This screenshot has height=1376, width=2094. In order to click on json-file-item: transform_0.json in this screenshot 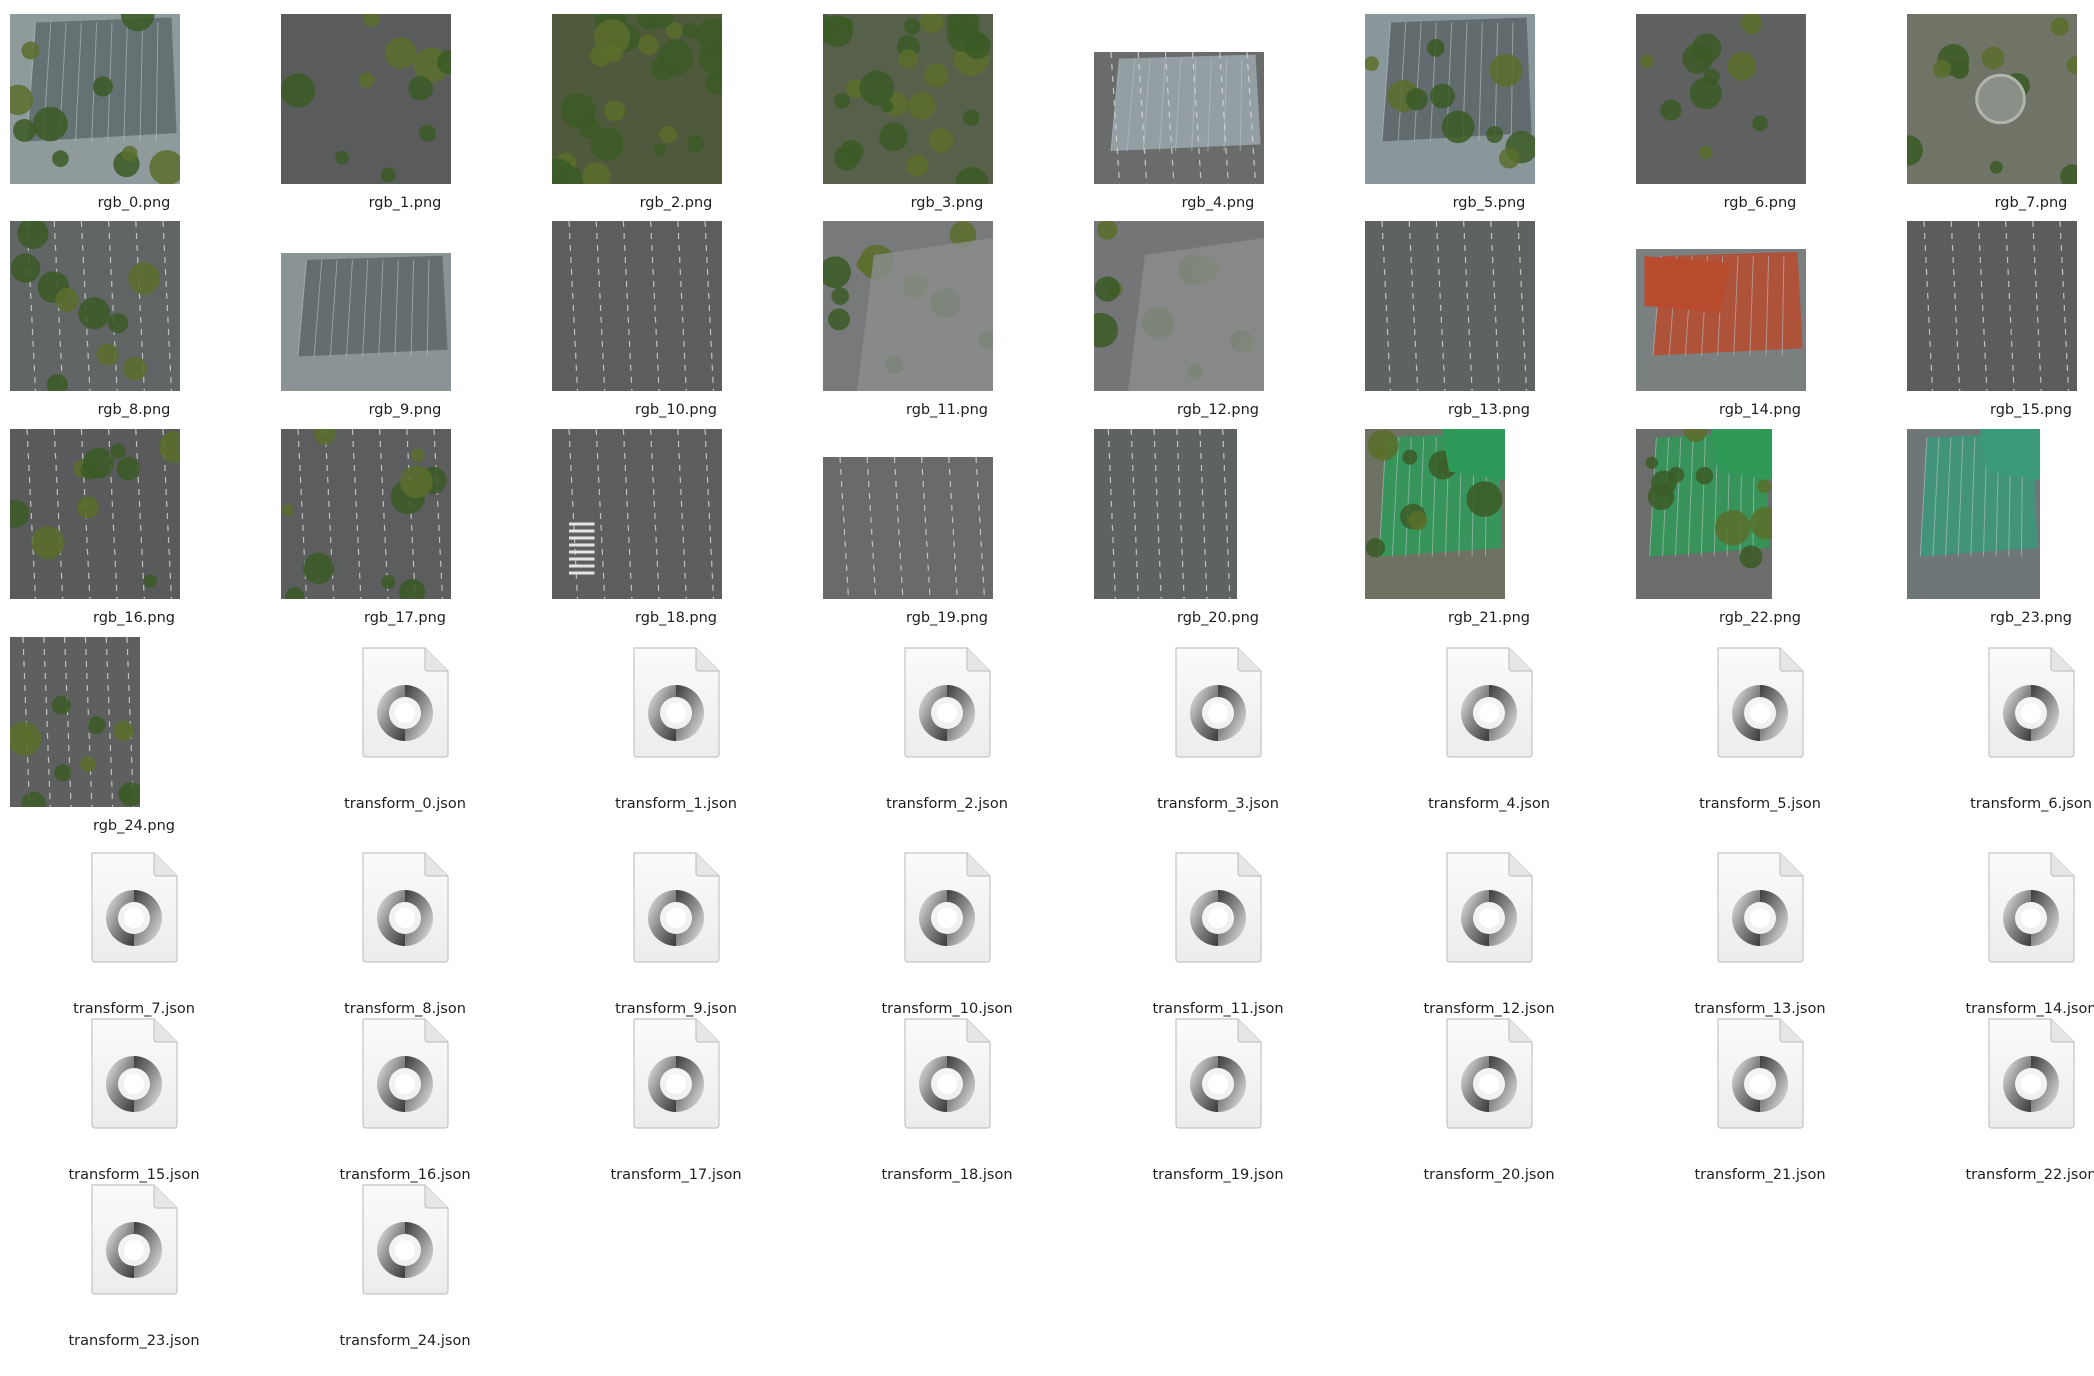, I will do `click(405, 737)`.